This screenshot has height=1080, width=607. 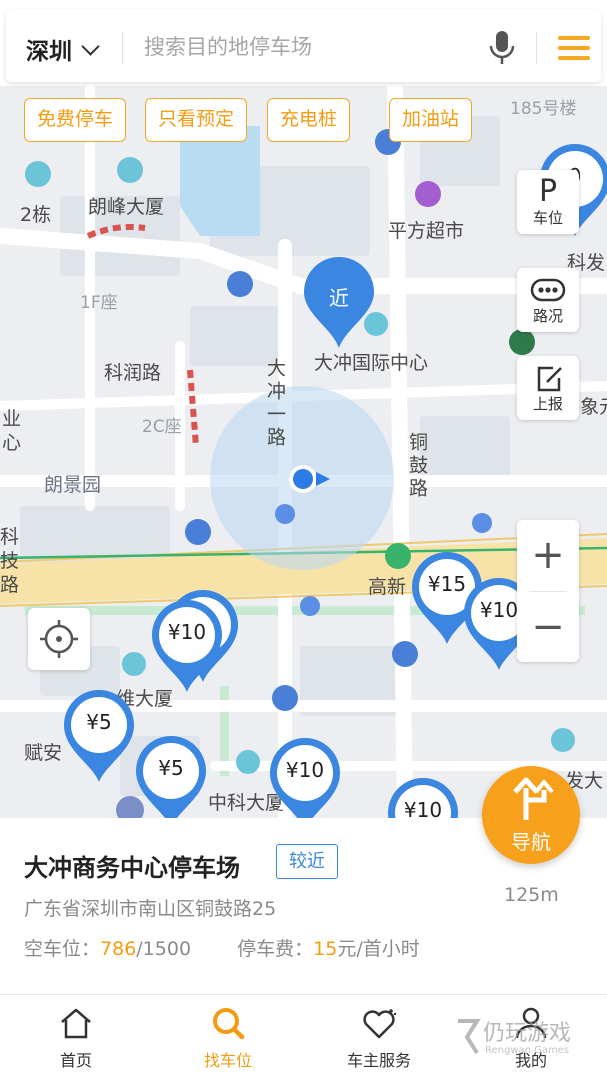 I want to click on map-label-building: 2栋, so click(x=36, y=215).